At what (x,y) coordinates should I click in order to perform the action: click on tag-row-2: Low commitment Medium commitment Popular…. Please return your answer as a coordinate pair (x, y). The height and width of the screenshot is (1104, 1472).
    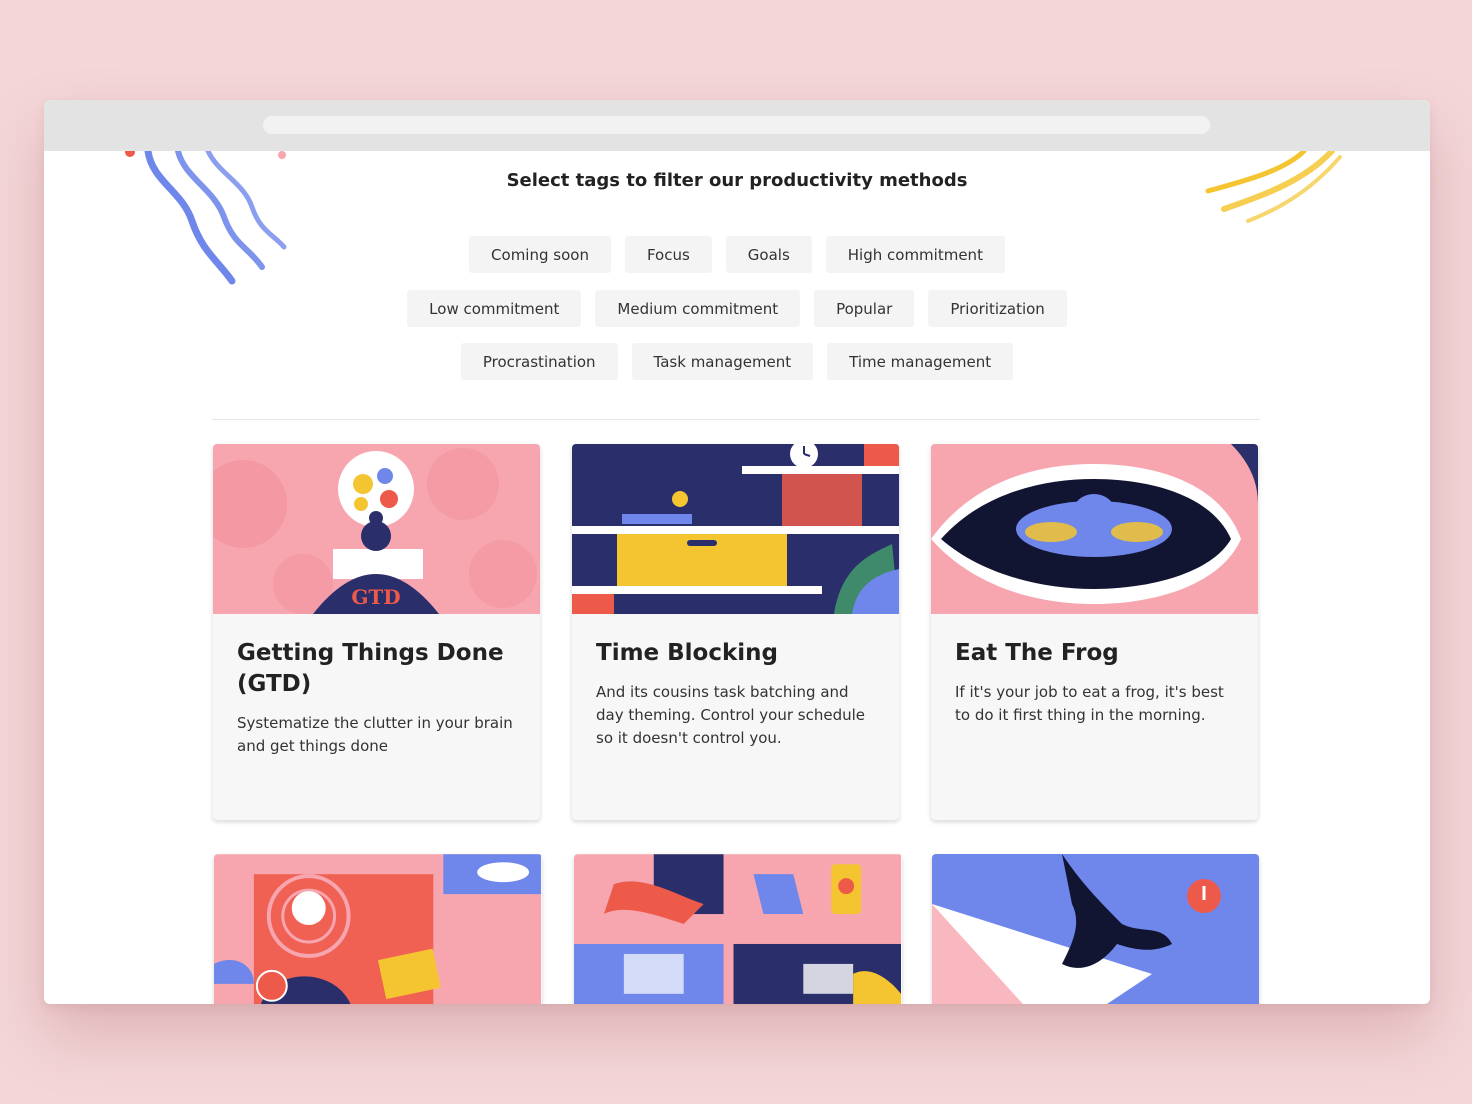
    Looking at the image, I should click on (737, 308).